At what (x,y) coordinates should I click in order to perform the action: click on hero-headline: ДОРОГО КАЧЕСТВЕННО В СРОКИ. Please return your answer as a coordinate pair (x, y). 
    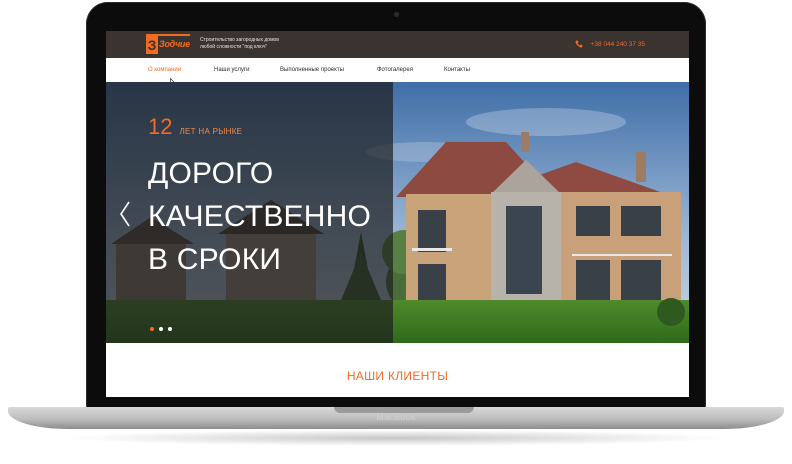
    Looking at the image, I should click on (268, 216).